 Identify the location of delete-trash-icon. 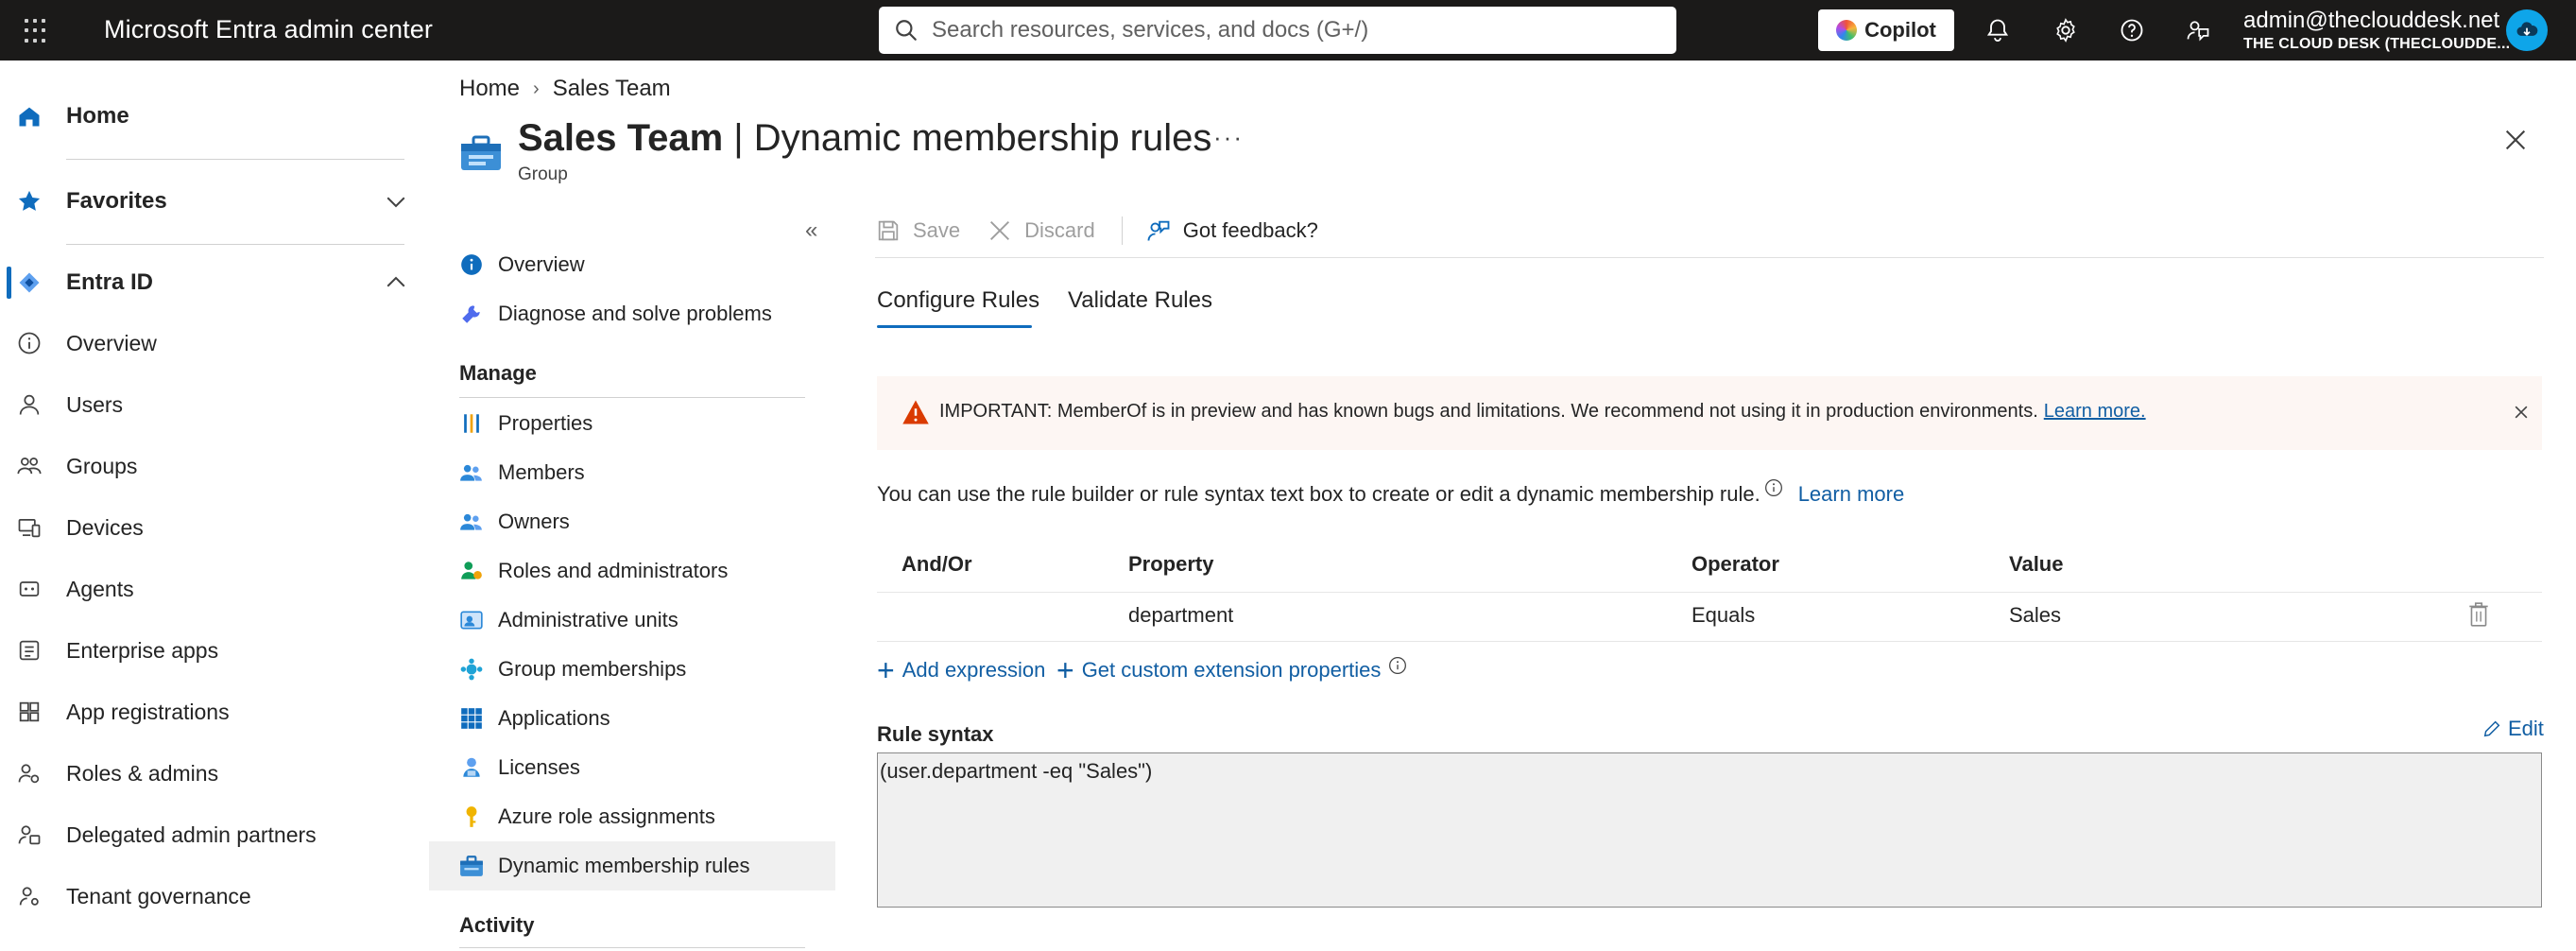
(2478, 614).